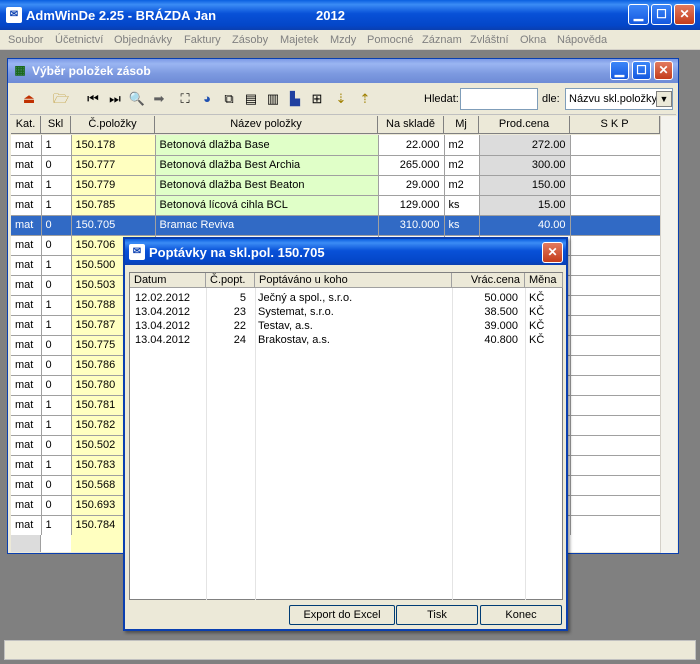 The height and width of the screenshot is (664, 700). Describe the element at coordinates (170, 298) in the screenshot. I see `dlg-cell-datum: 12.02.2012` at that location.